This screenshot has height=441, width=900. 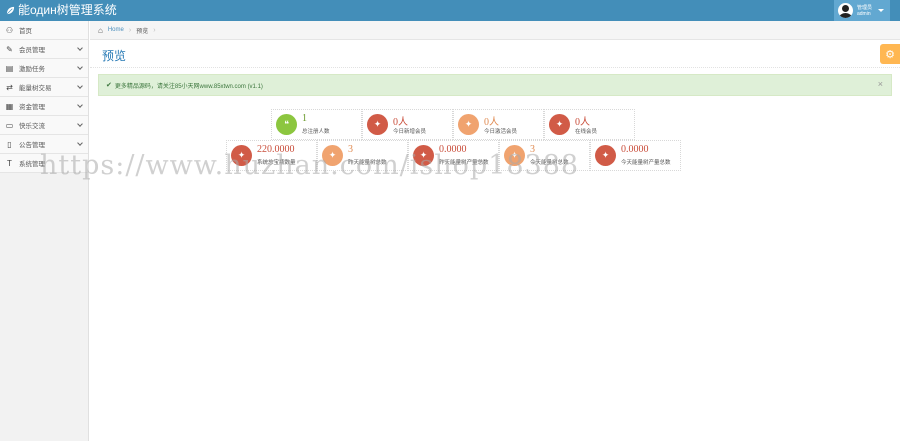 I want to click on sidebar-item-label: 快乐交流, so click(x=32, y=126).